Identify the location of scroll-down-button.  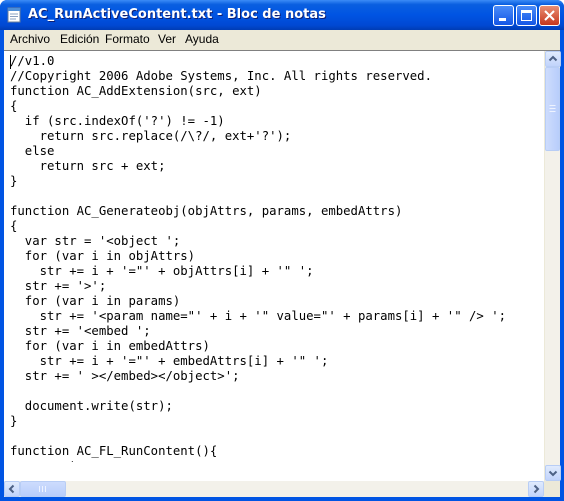
(553, 473).